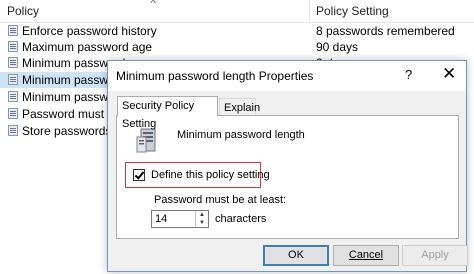 The height and width of the screenshot is (274, 474). Describe the element at coordinates (139, 175) in the screenshot. I see `define-policy-checkbox` at that location.